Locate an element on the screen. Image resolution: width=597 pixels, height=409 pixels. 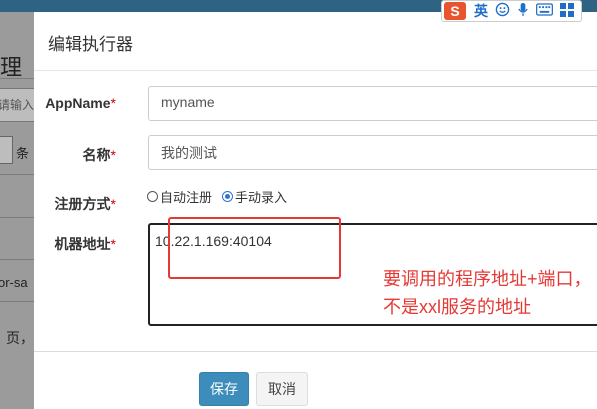
radio-auto-register-label: 自动注册 is located at coordinates (186, 197).